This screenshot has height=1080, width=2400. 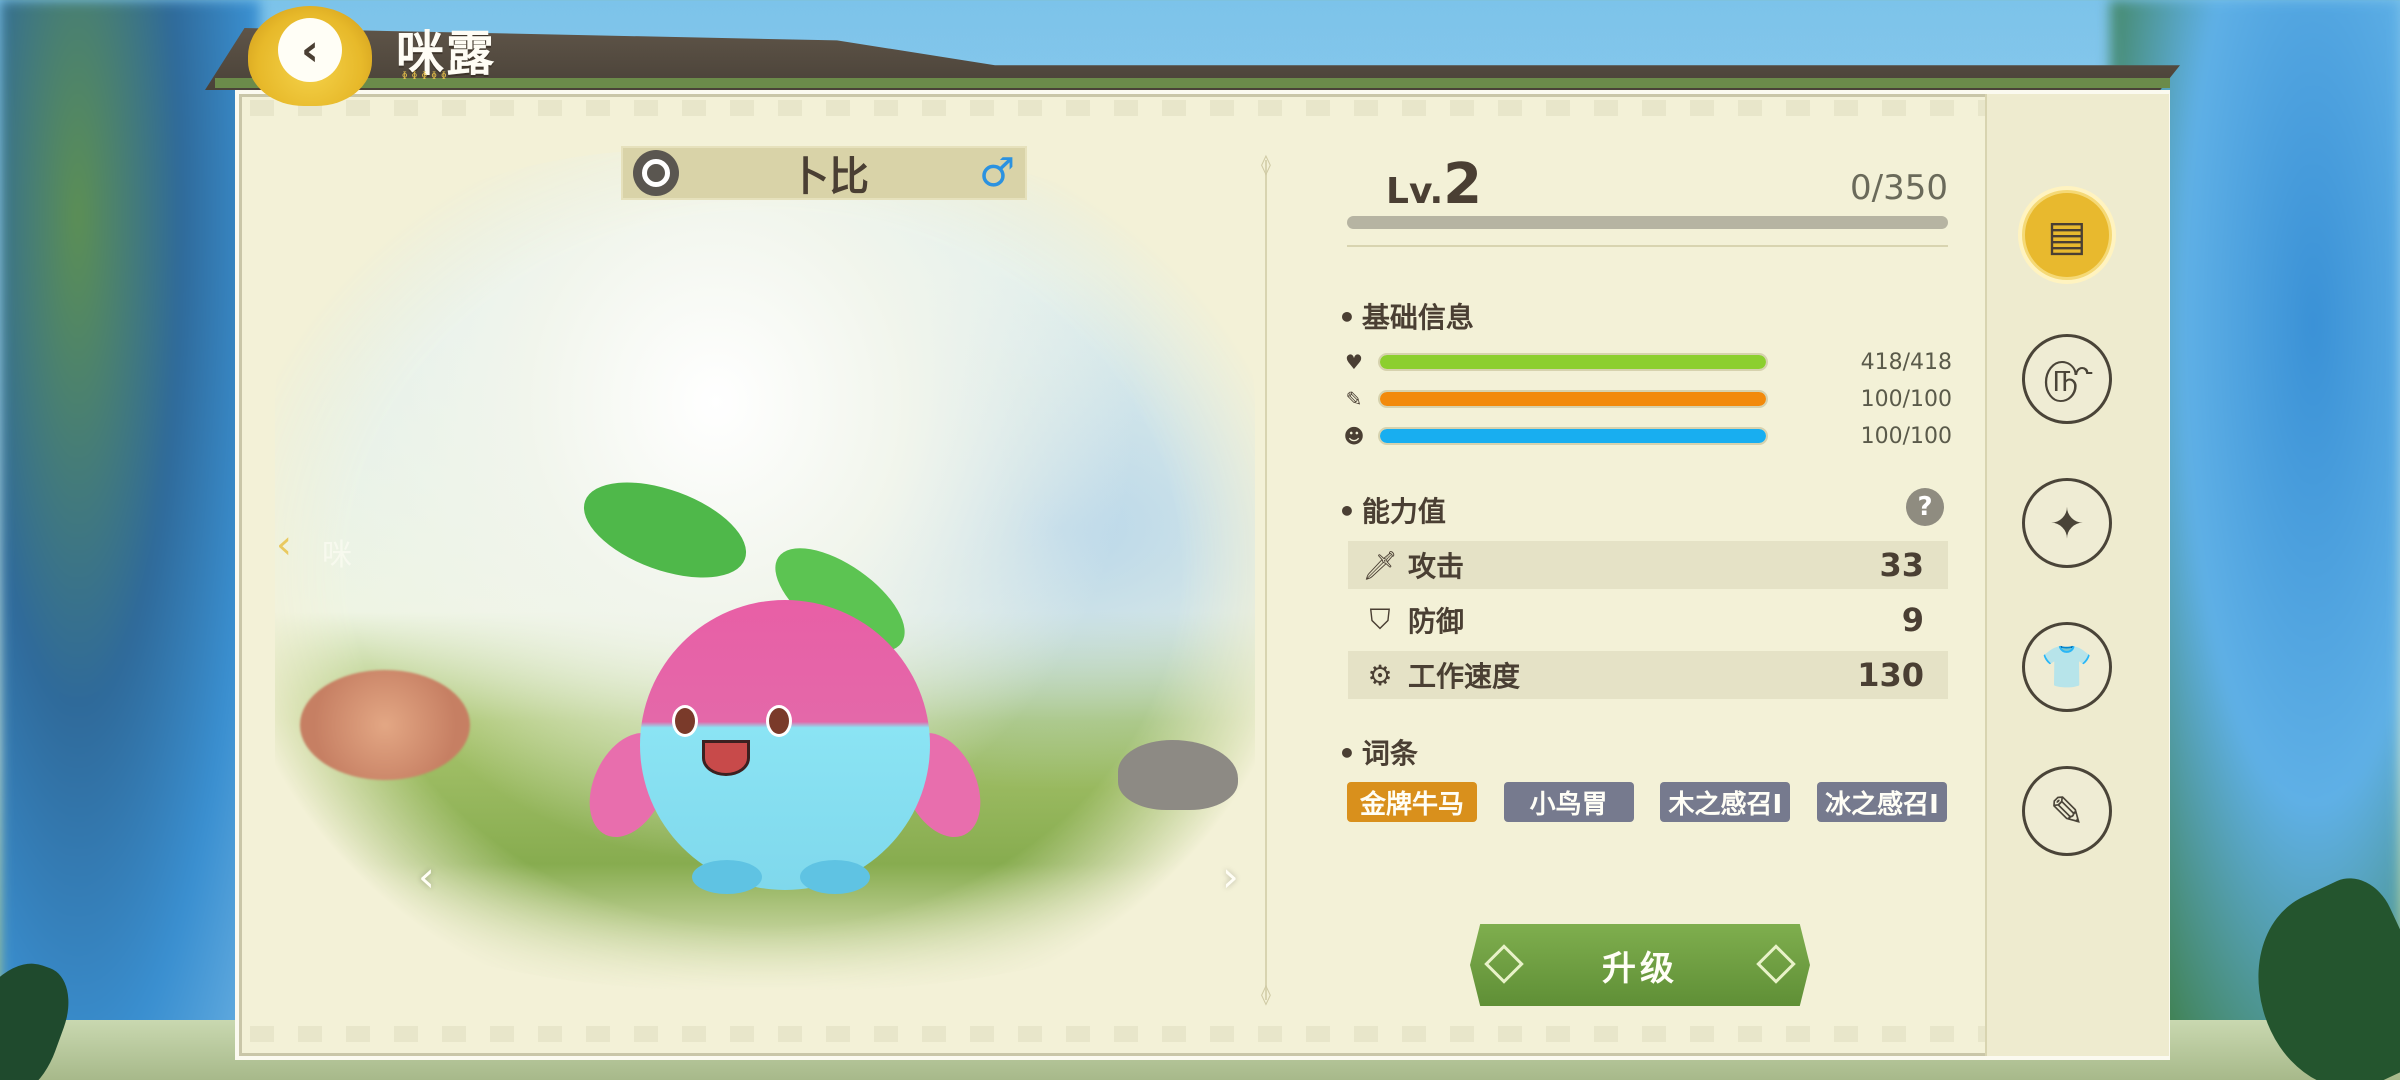 I want to click on trait-tag: 小鸟胃, so click(x=1568, y=802).